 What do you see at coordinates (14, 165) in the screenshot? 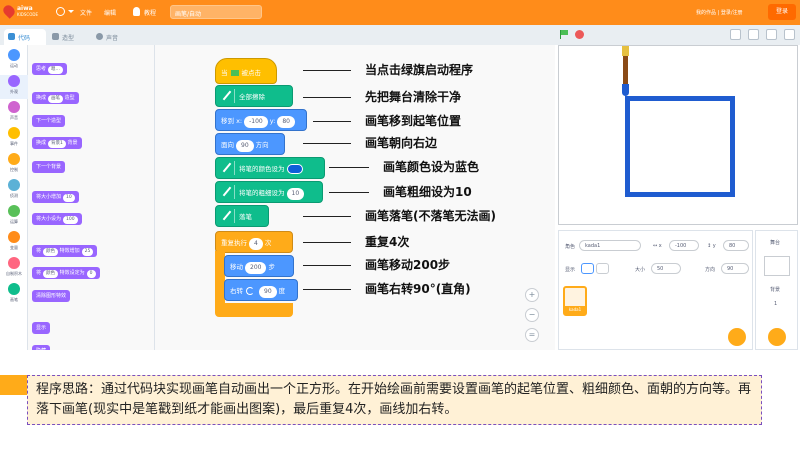
I see `category-control: 控制` at bounding box center [14, 165].